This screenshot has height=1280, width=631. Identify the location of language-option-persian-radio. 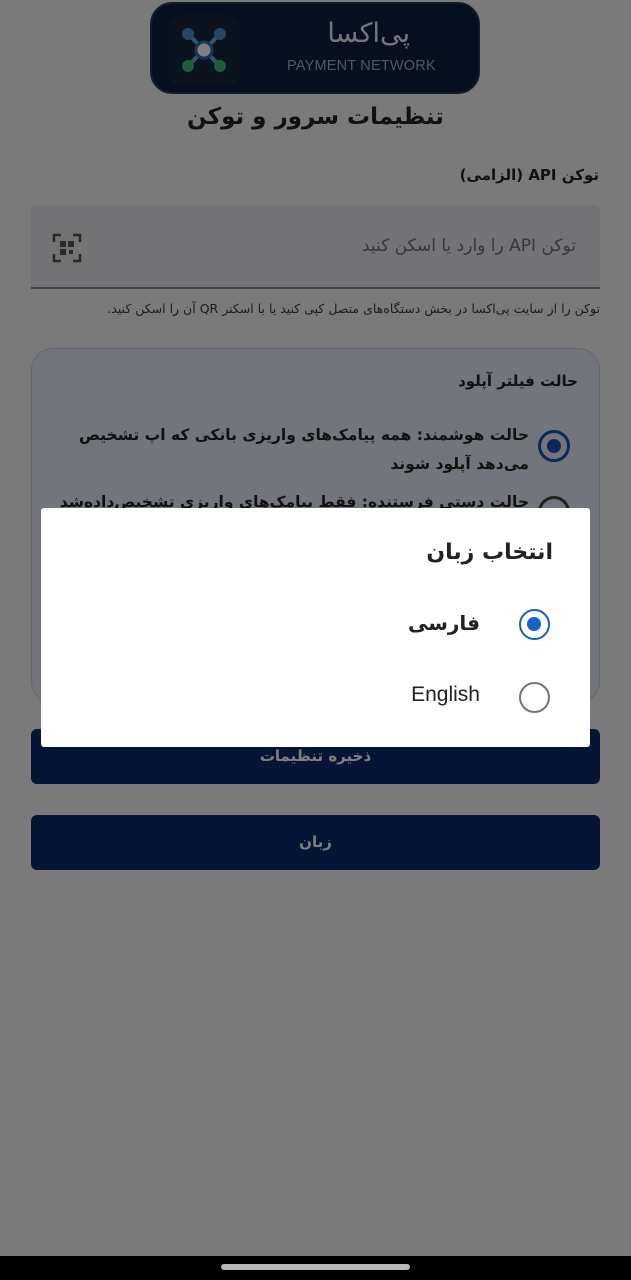
(534, 624).